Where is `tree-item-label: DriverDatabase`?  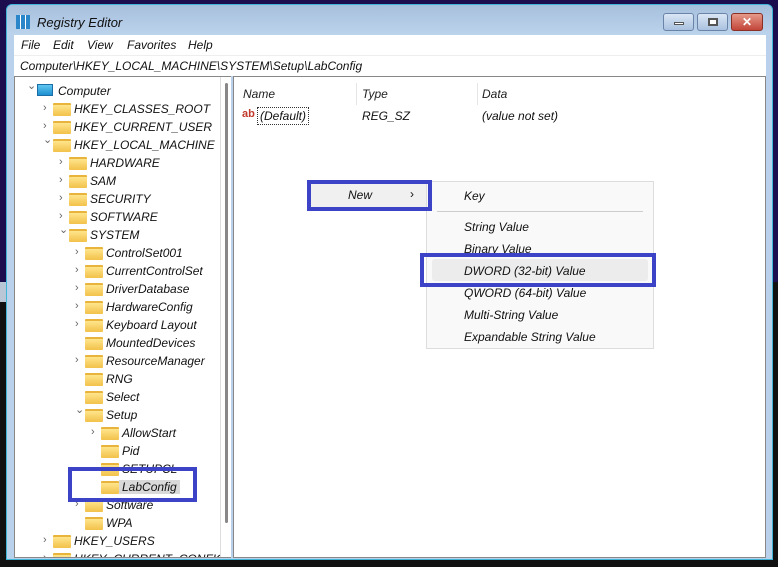 tree-item-label: DriverDatabase is located at coordinates (148, 289).